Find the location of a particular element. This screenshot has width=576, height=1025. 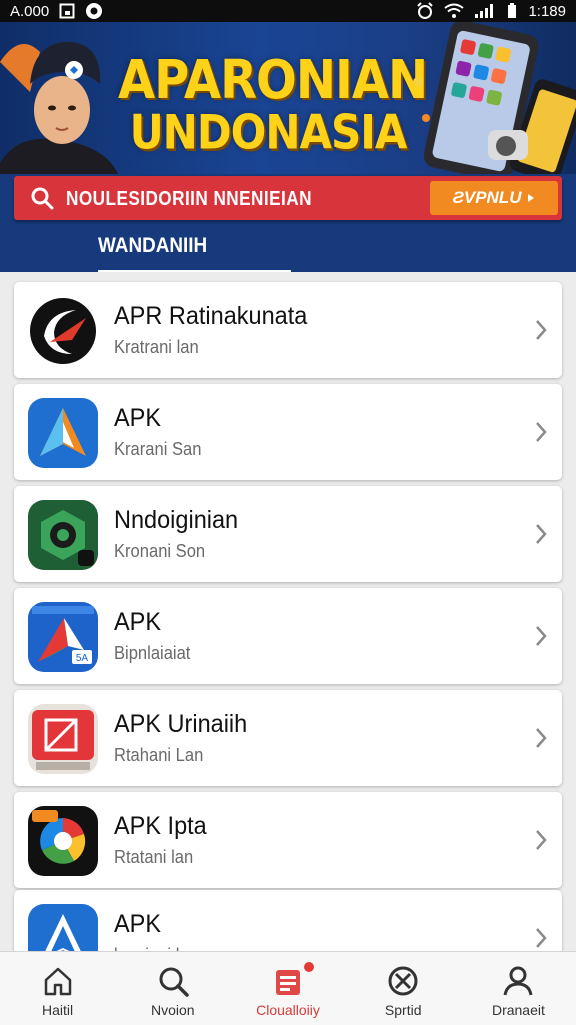

tab-underline is located at coordinates (194, 271).